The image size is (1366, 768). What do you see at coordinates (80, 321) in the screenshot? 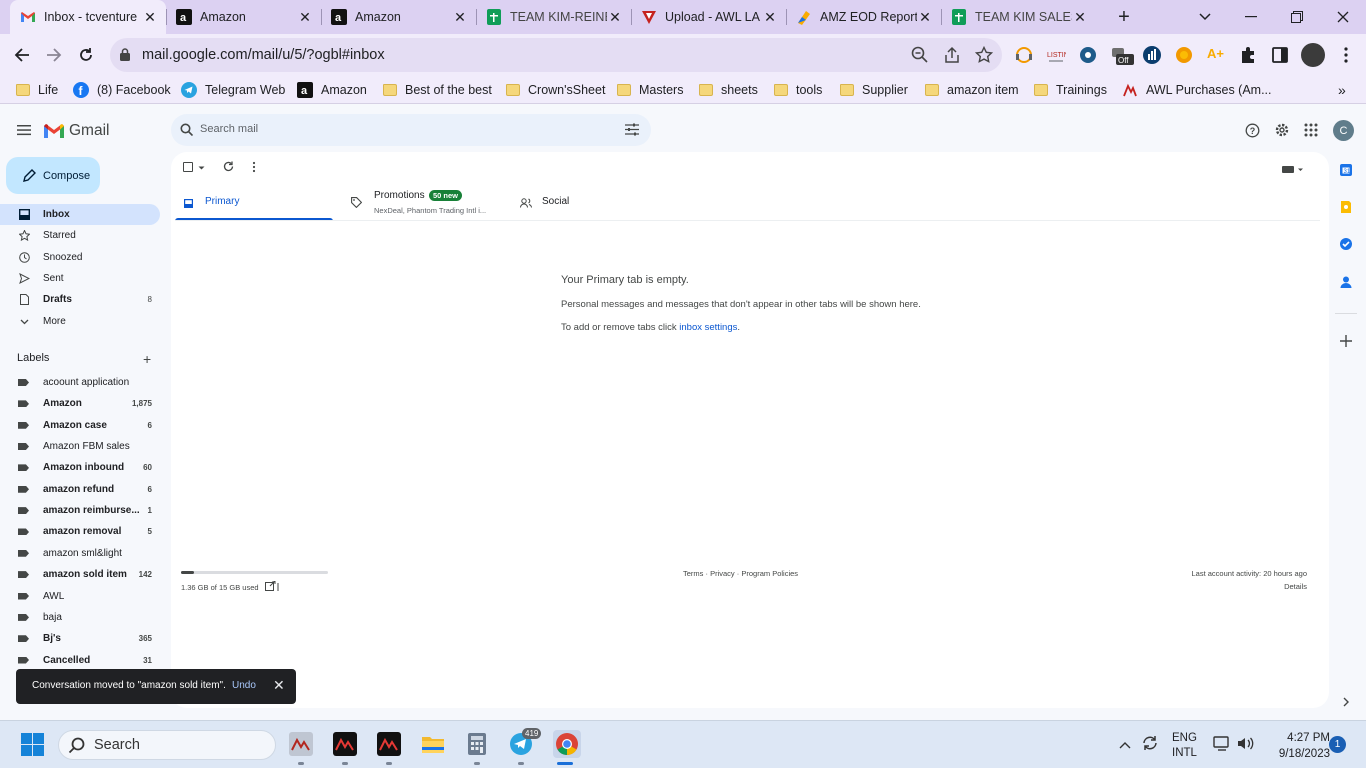
I see `nav-item-more: More` at bounding box center [80, 321].